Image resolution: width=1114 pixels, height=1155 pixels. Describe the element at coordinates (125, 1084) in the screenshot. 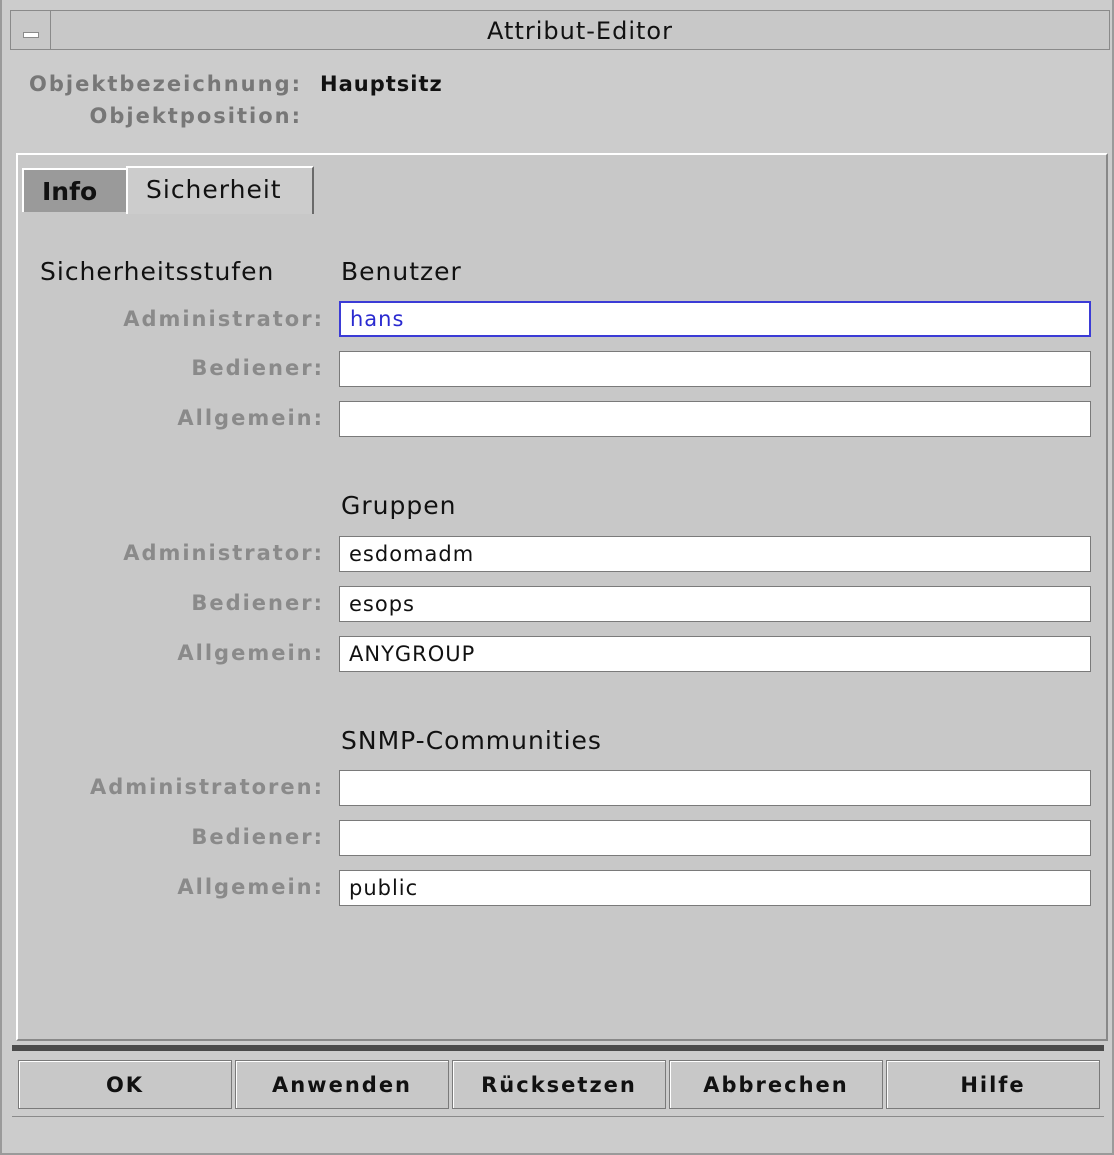

I see `ok-button: OK` at that location.